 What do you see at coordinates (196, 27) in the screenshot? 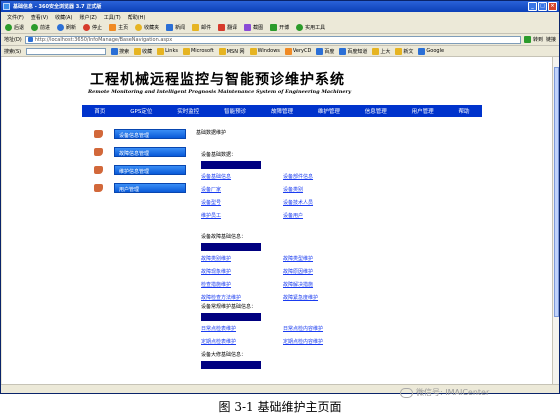
I see `mail-icon` at bounding box center [196, 27].